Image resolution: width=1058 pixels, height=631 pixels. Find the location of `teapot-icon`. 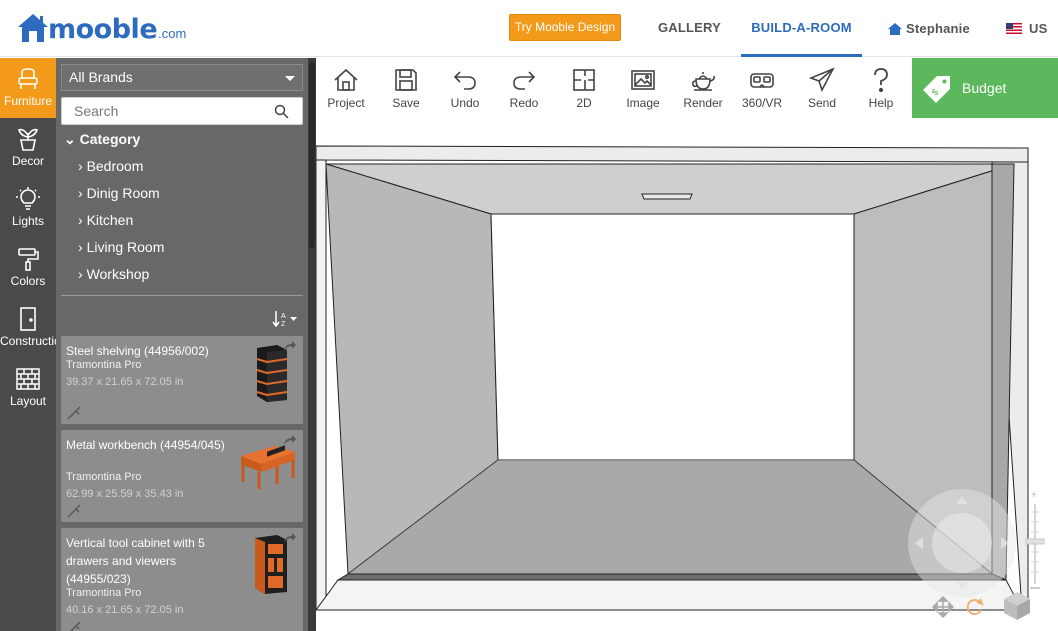

teapot-icon is located at coordinates (703, 81).